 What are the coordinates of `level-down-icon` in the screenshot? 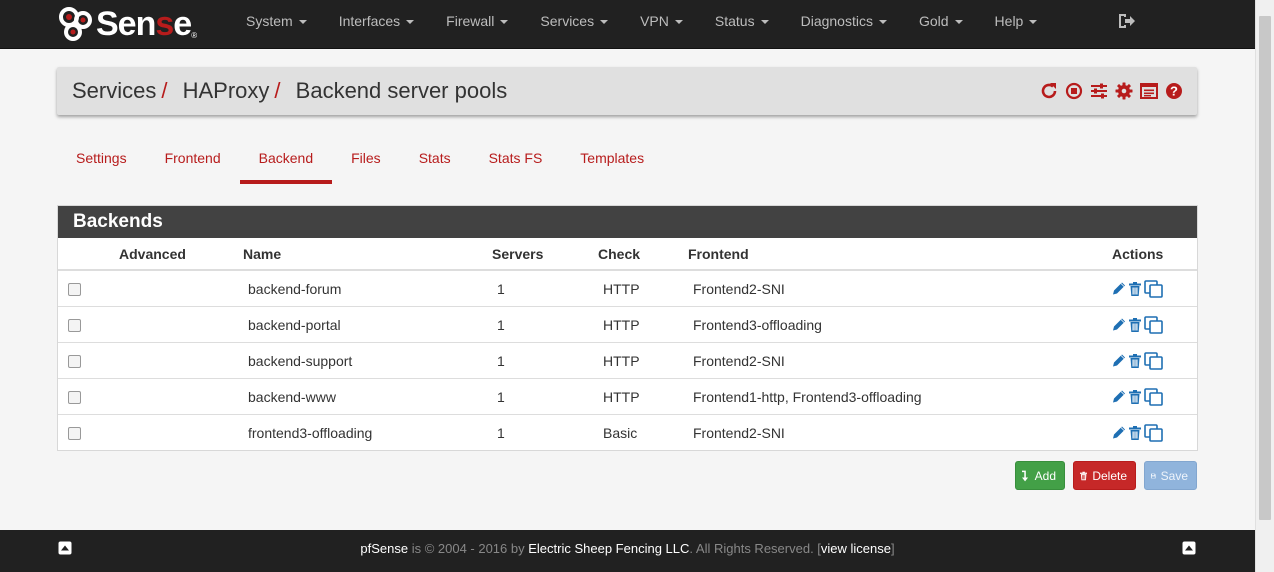 It's located at (1025, 475).